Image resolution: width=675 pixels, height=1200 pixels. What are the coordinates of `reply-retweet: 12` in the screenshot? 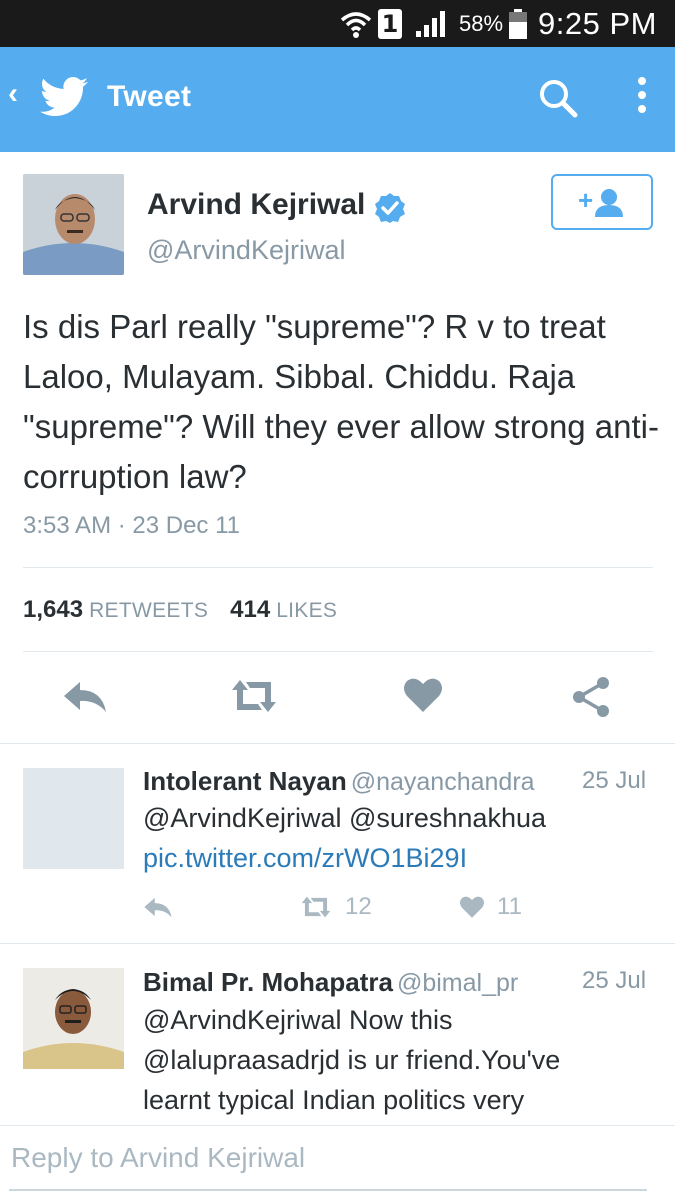 It's located at (335, 907).